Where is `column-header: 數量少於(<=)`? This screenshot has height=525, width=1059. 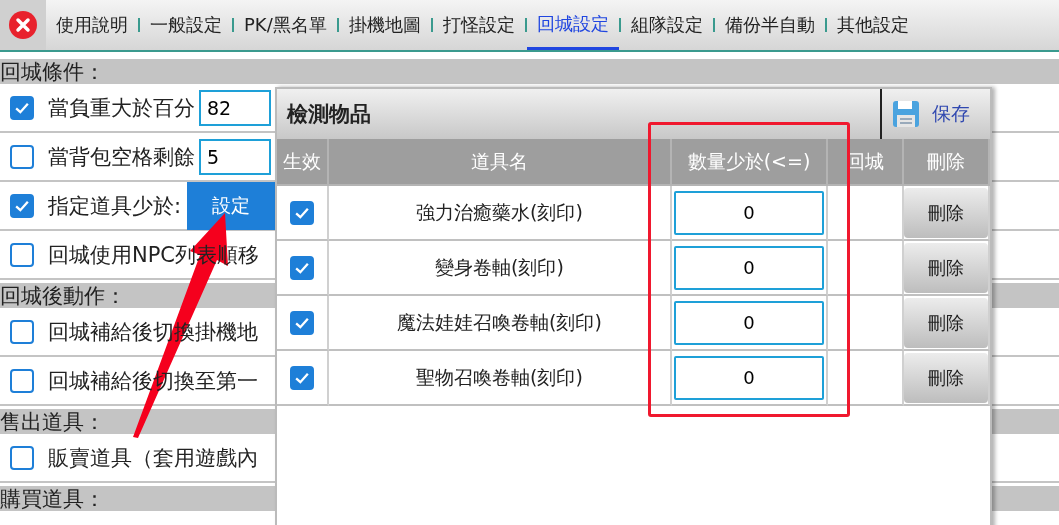 column-header: 數量少於(<=) is located at coordinates (750, 162).